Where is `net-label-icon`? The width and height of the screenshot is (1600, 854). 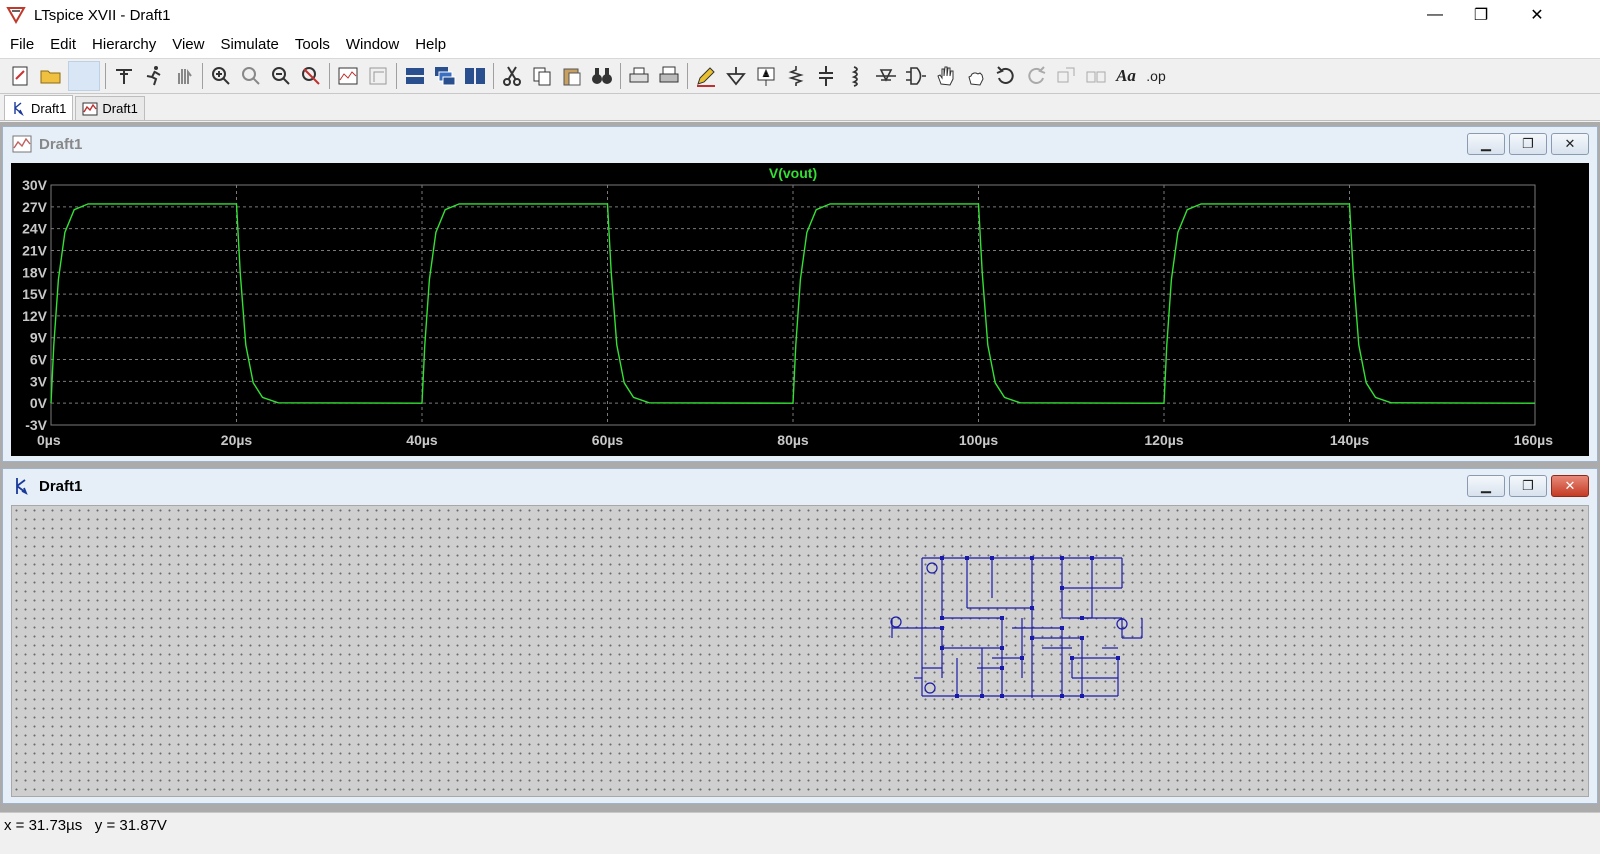
net-label-icon is located at coordinates (766, 76).